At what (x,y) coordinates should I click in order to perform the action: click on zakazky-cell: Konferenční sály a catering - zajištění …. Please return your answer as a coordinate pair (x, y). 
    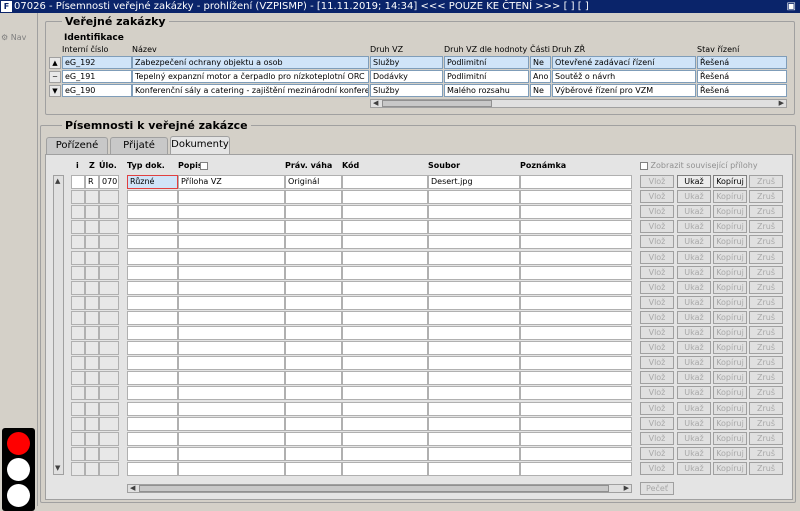
    Looking at the image, I should click on (250, 90).